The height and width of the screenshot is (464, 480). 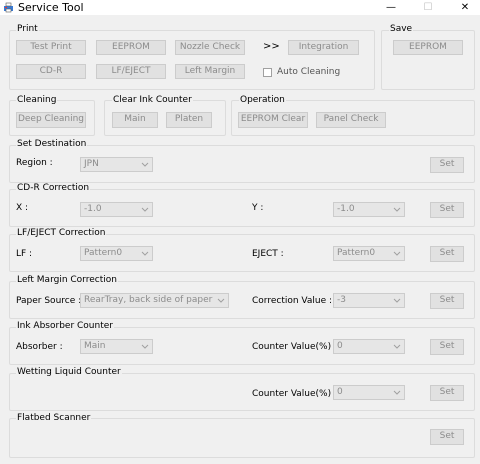 What do you see at coordinates (131, 71) in the screenshot?
I see `lf-eject-button: LF/EJECT` at bounding box center [131, 71].